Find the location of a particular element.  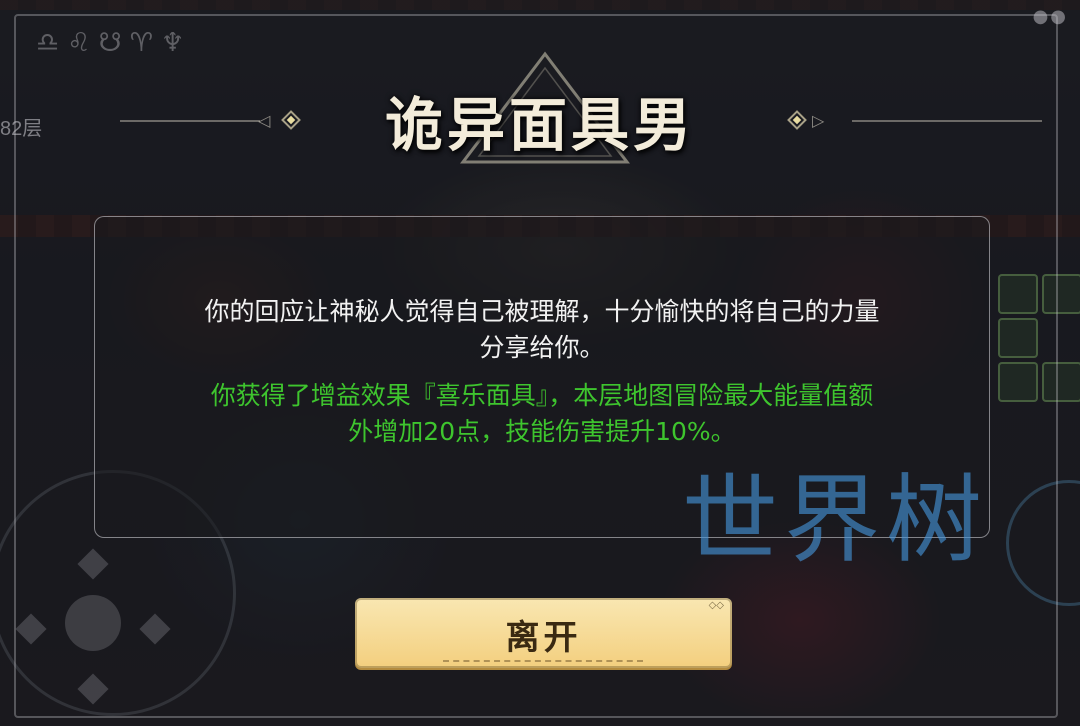

title-divider-left is located at coordinates (190, 121).